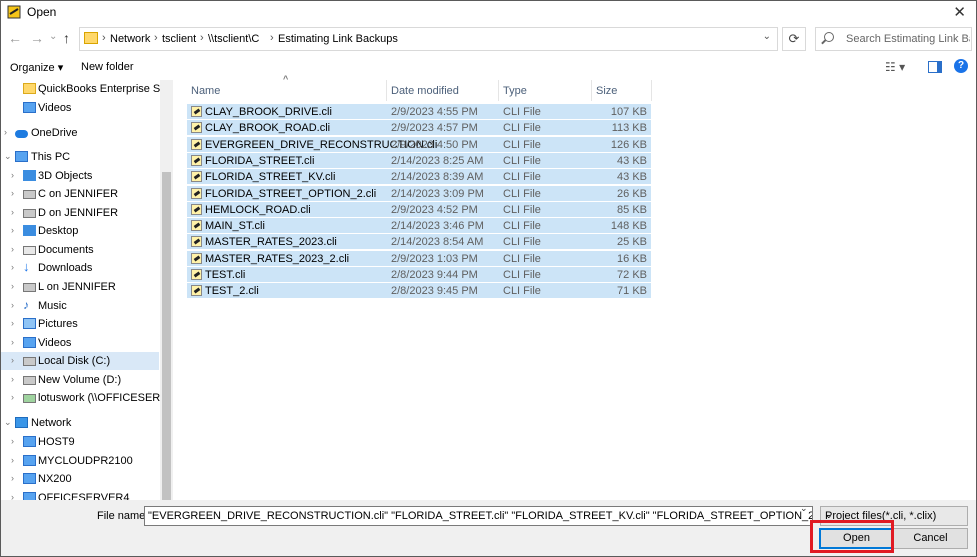 The height and width of the screenshot is (557, 977). Describe the element at coordinates (338, 39) in the screenshot. I see `breadcrumb-estimating-link-backups: Estimating Link Backups` at that location.